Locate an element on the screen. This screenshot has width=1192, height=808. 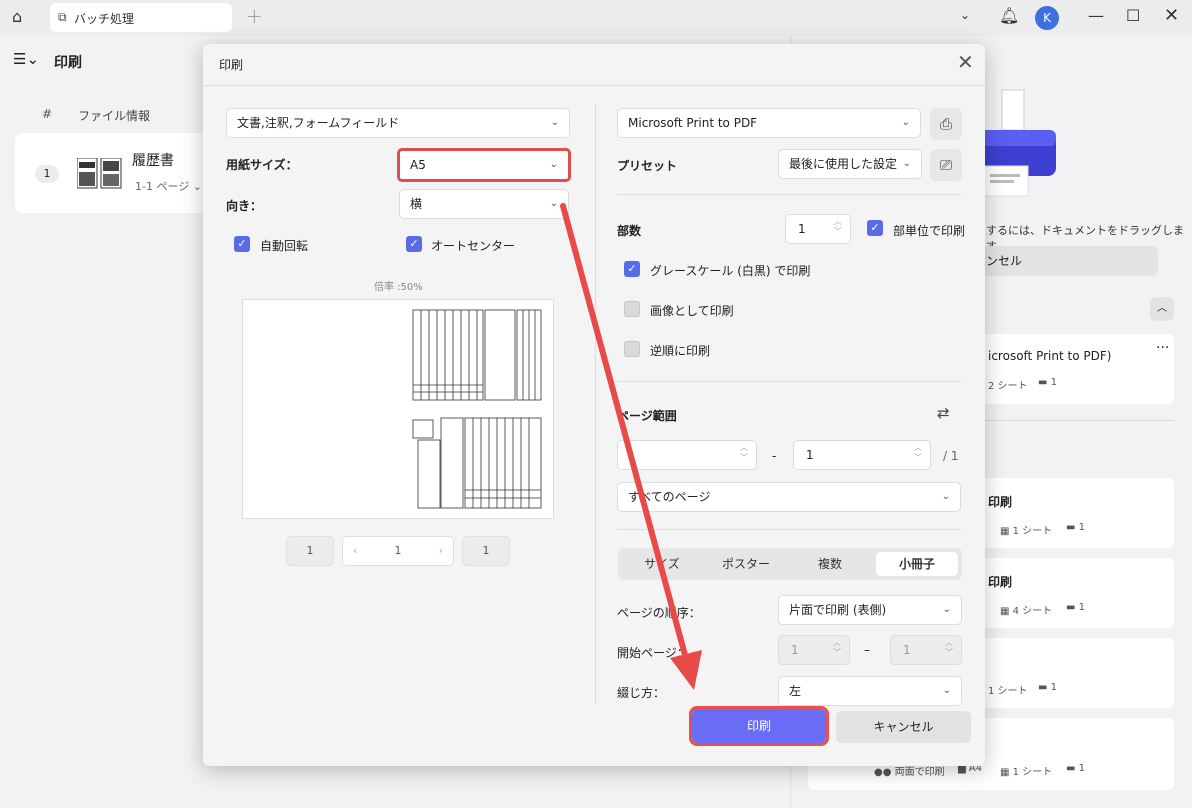
annotation-arrow-shaft is located at coordinates (625, 436).